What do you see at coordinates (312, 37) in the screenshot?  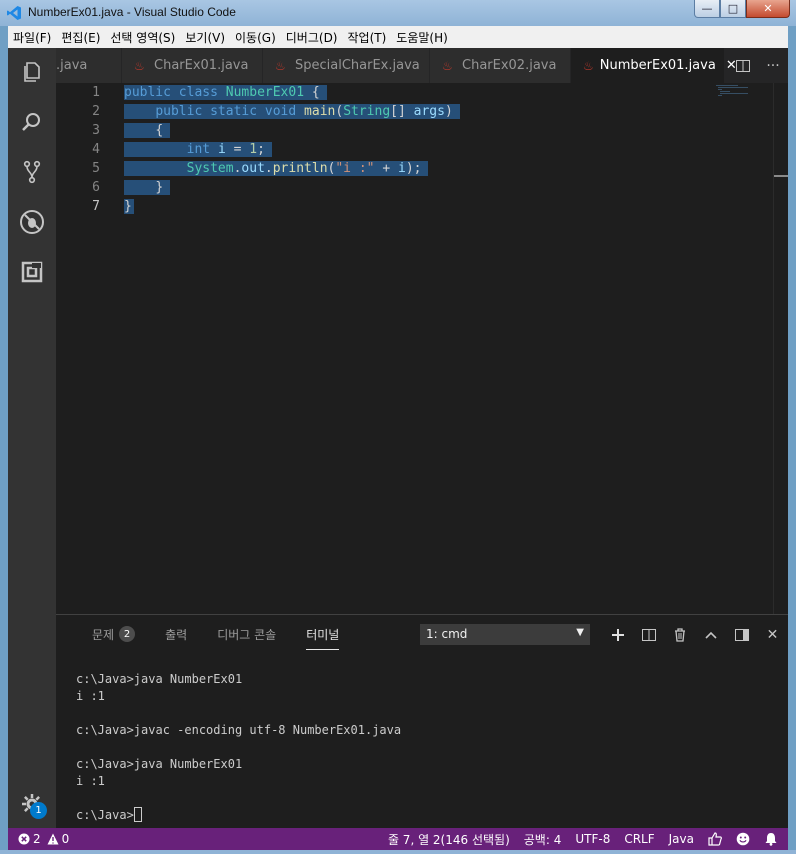 I see `menu-debug: 디버그(D)` at bounding box center [312, 37].